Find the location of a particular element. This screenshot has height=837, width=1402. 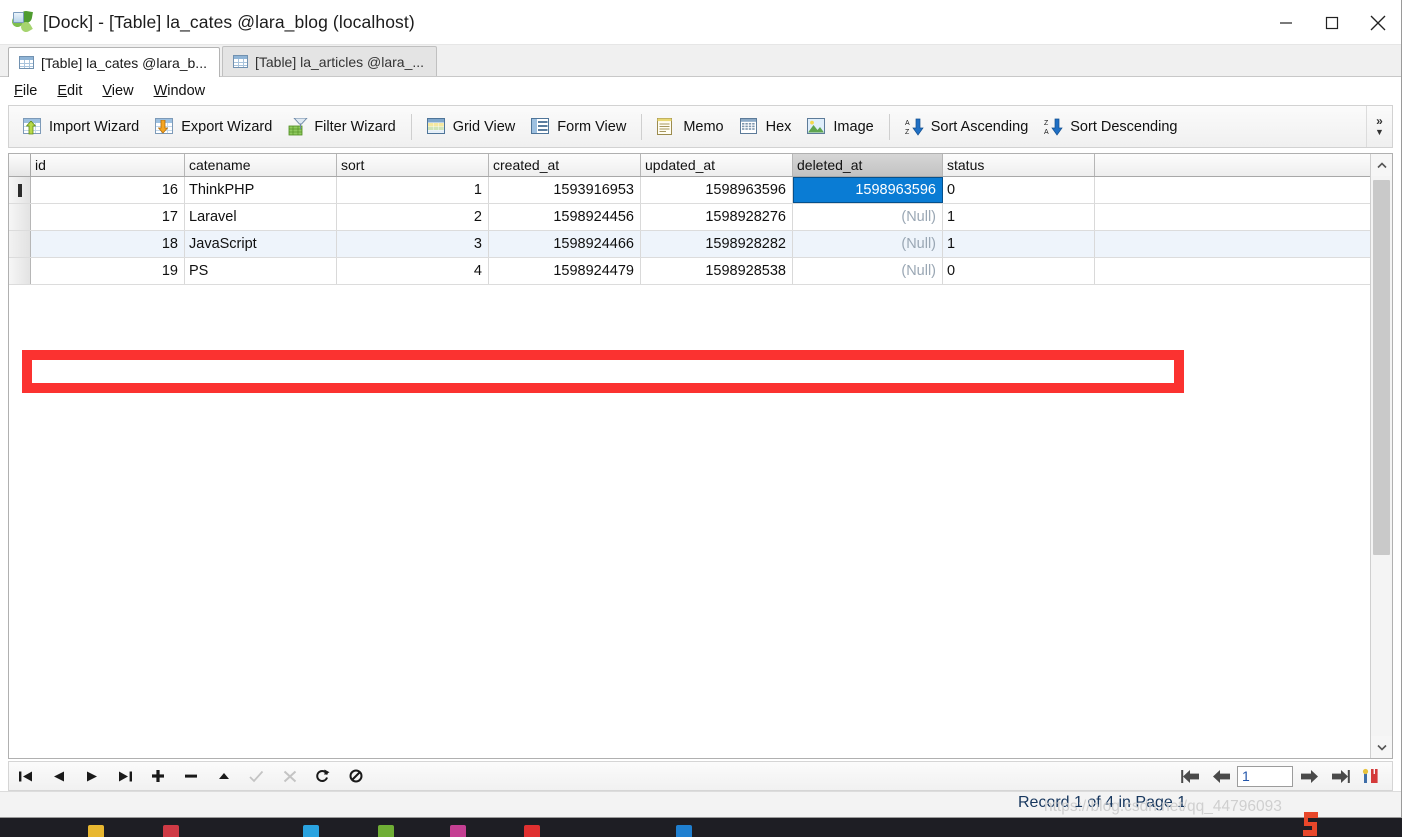

scroll-down-button is located at coordinates (1381, 747).